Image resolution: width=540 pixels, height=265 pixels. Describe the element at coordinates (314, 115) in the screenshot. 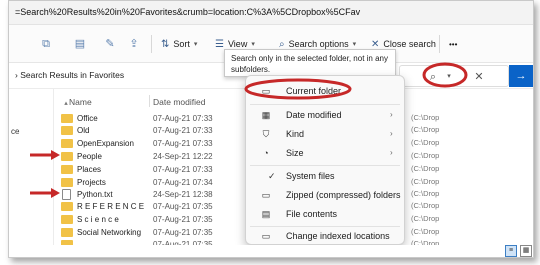

I see `menu-item-label: Date modified` at that location.